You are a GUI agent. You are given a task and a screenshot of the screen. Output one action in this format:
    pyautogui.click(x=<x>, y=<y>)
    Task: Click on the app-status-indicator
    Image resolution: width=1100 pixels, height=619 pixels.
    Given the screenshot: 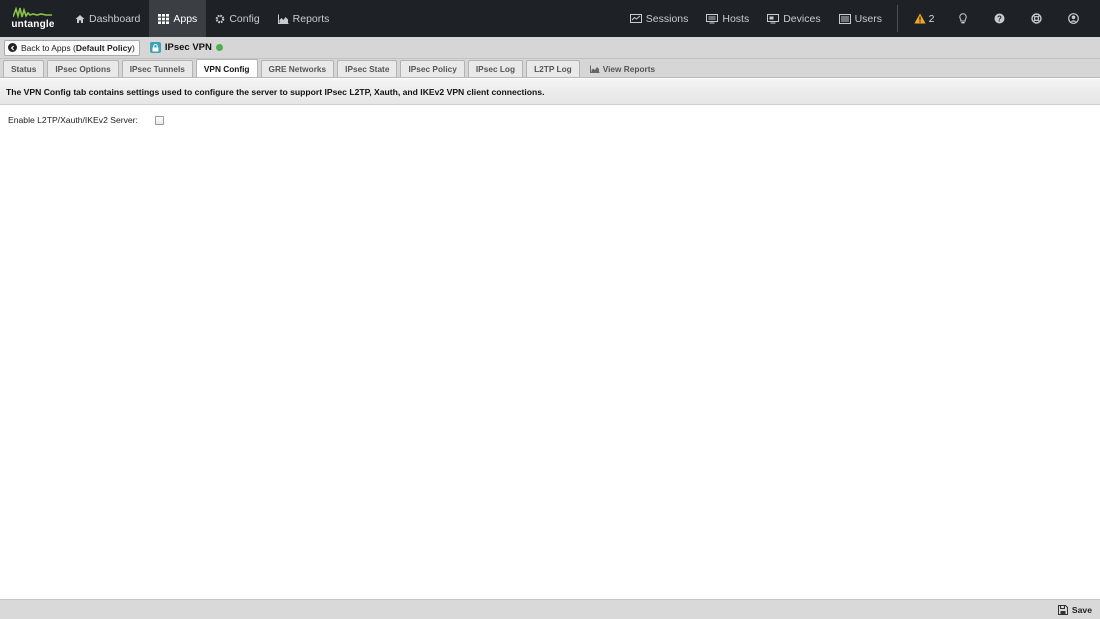 What is the action you would take?
    pyautogui.click(x=219, y=47)
    